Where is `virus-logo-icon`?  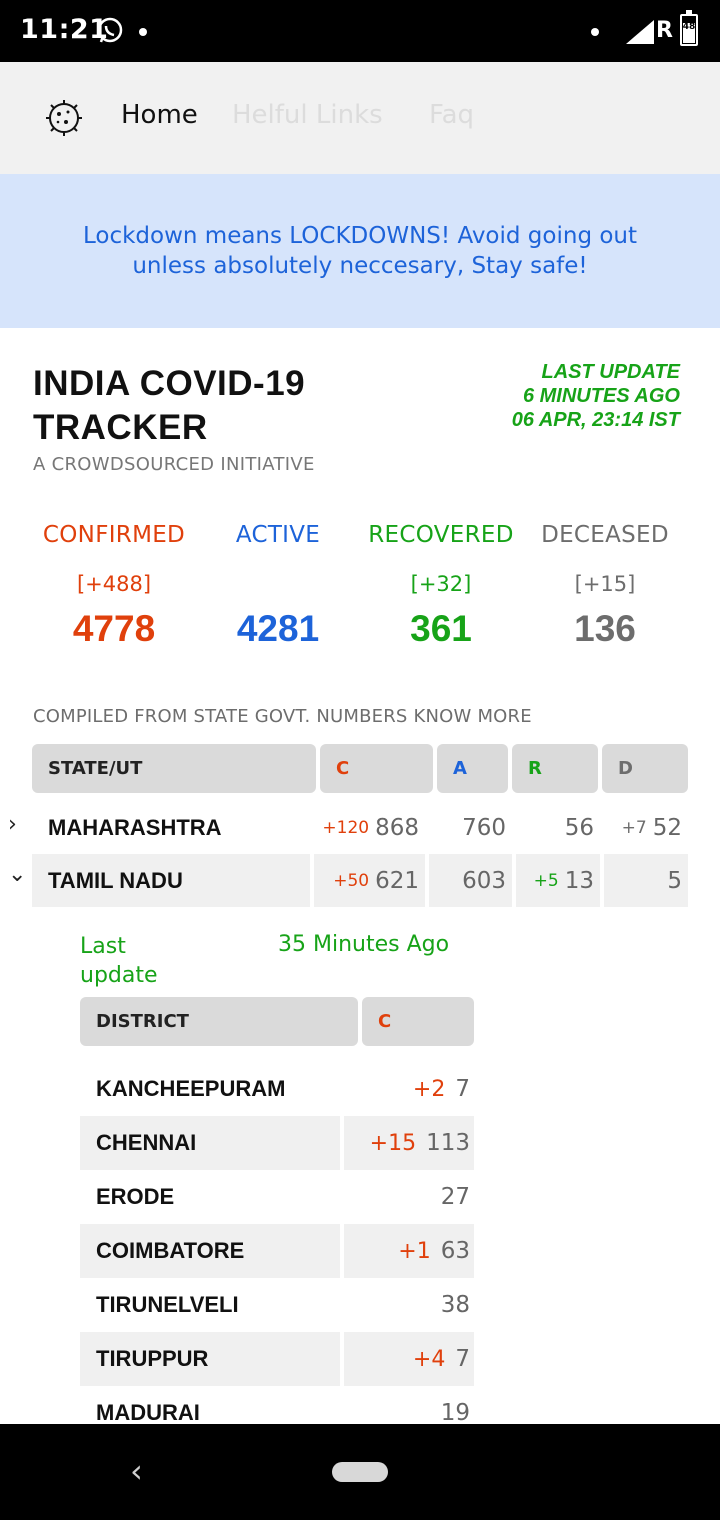 virus-logo-icon is located at coordinates (64, 118).